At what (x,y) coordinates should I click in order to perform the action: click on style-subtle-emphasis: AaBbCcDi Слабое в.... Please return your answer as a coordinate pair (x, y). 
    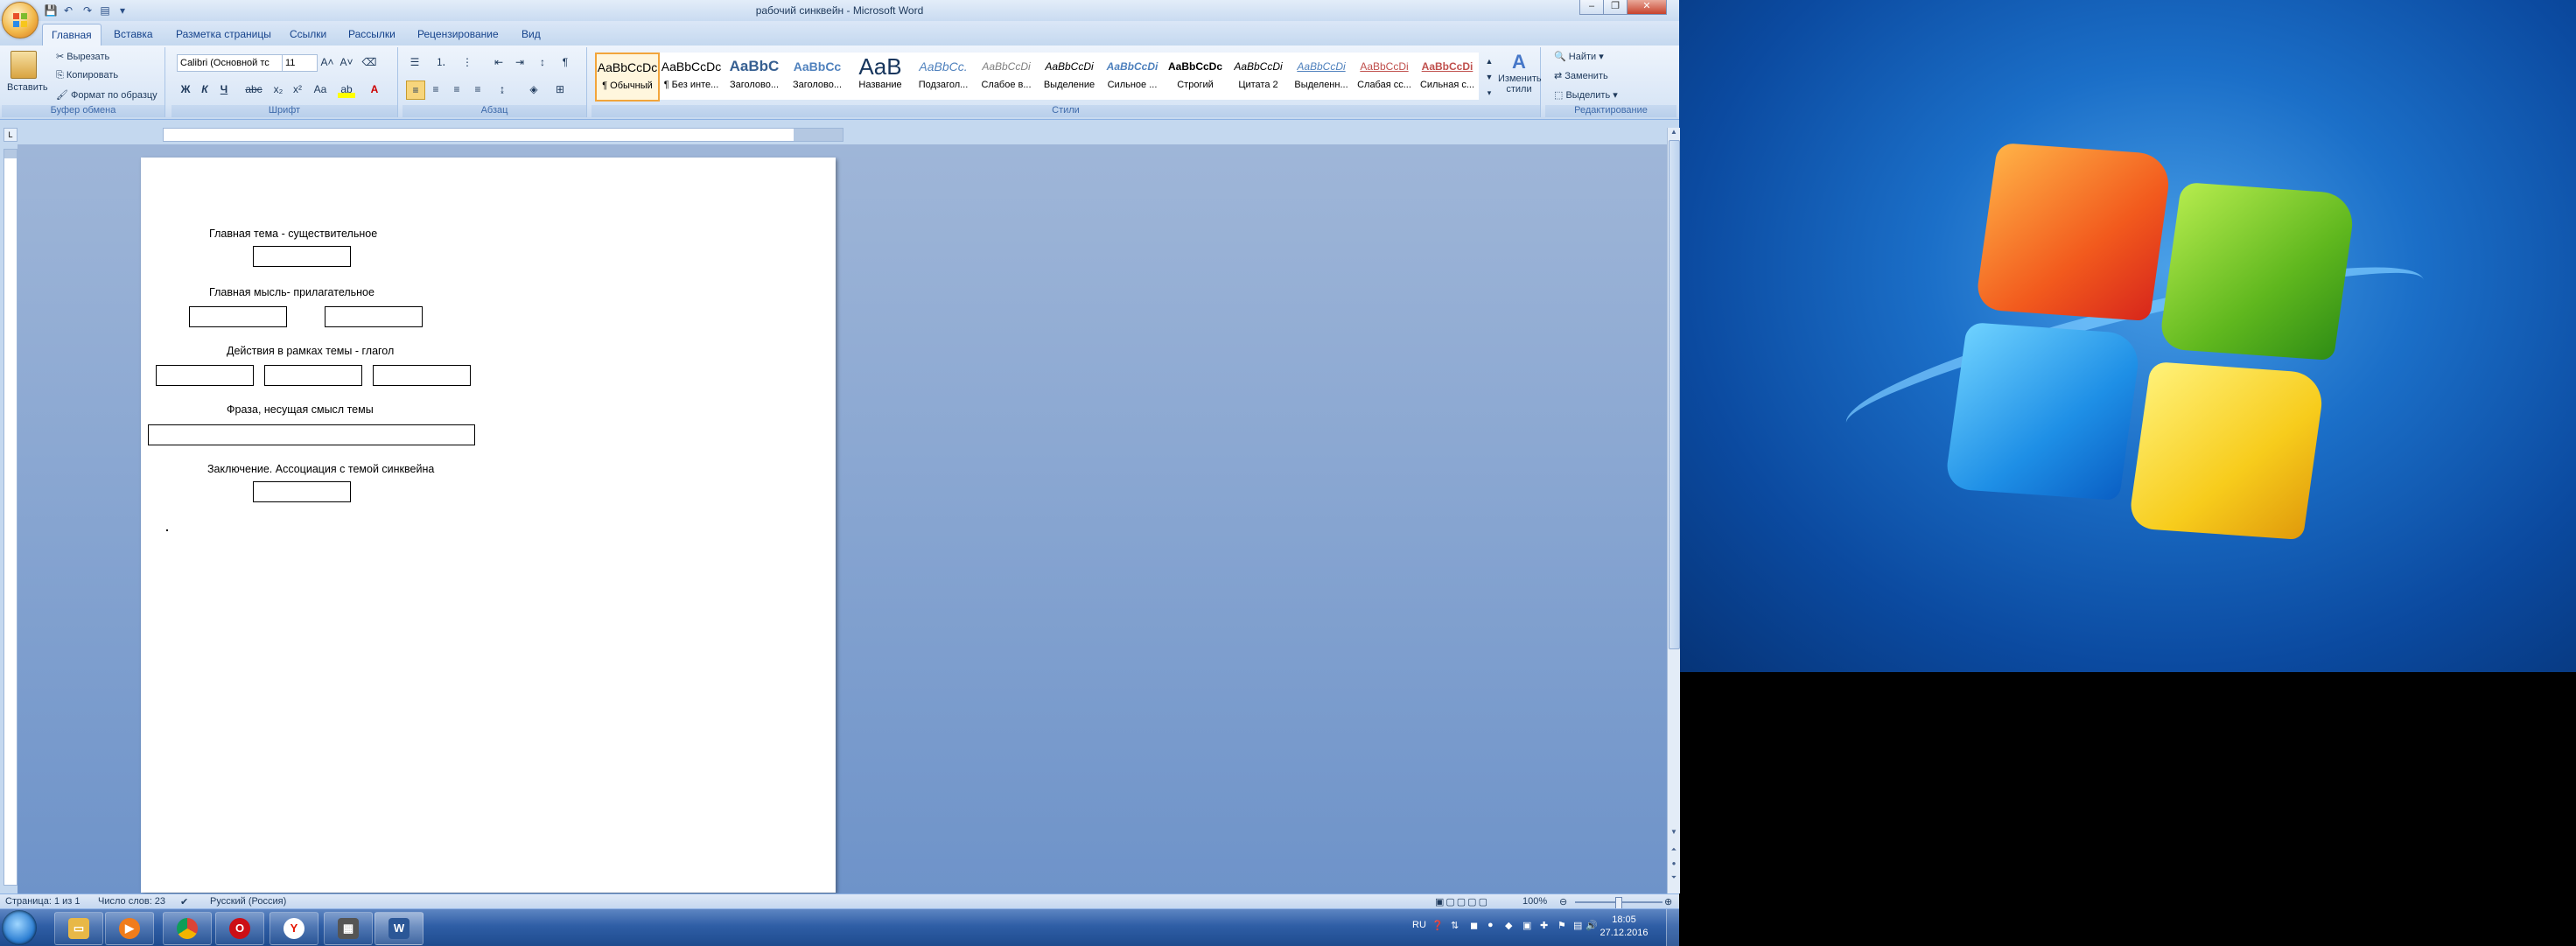
    Looking at the image, I should click on (1006, 76).